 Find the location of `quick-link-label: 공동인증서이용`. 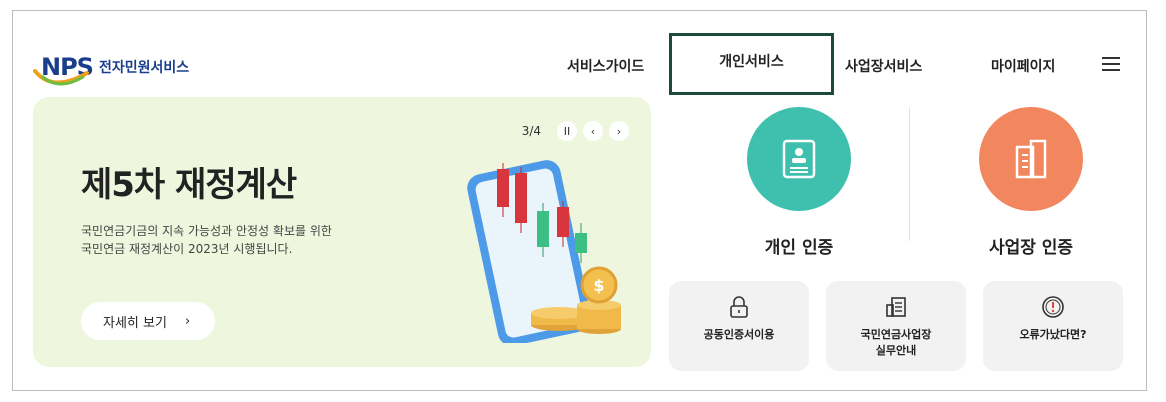

quick-link-label: 공동인증서이용 is located at coordinates (739, 335).